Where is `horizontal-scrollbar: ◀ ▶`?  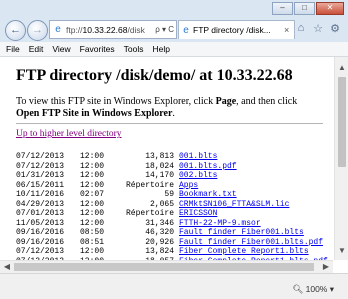
horizontal-scrollbar: ◀ ▶ is located at coordinates (166, 266).